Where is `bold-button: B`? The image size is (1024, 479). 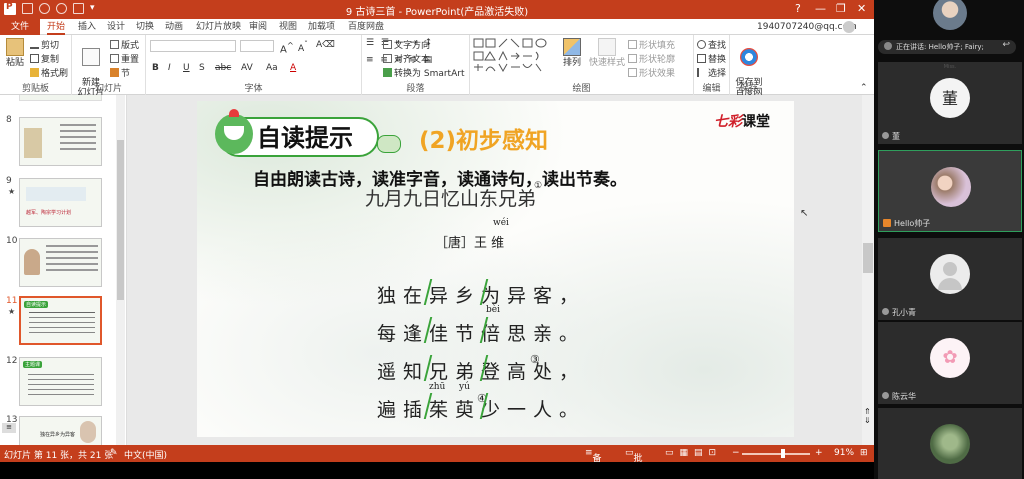
bold-button: B is located at coordinates (155, 68).